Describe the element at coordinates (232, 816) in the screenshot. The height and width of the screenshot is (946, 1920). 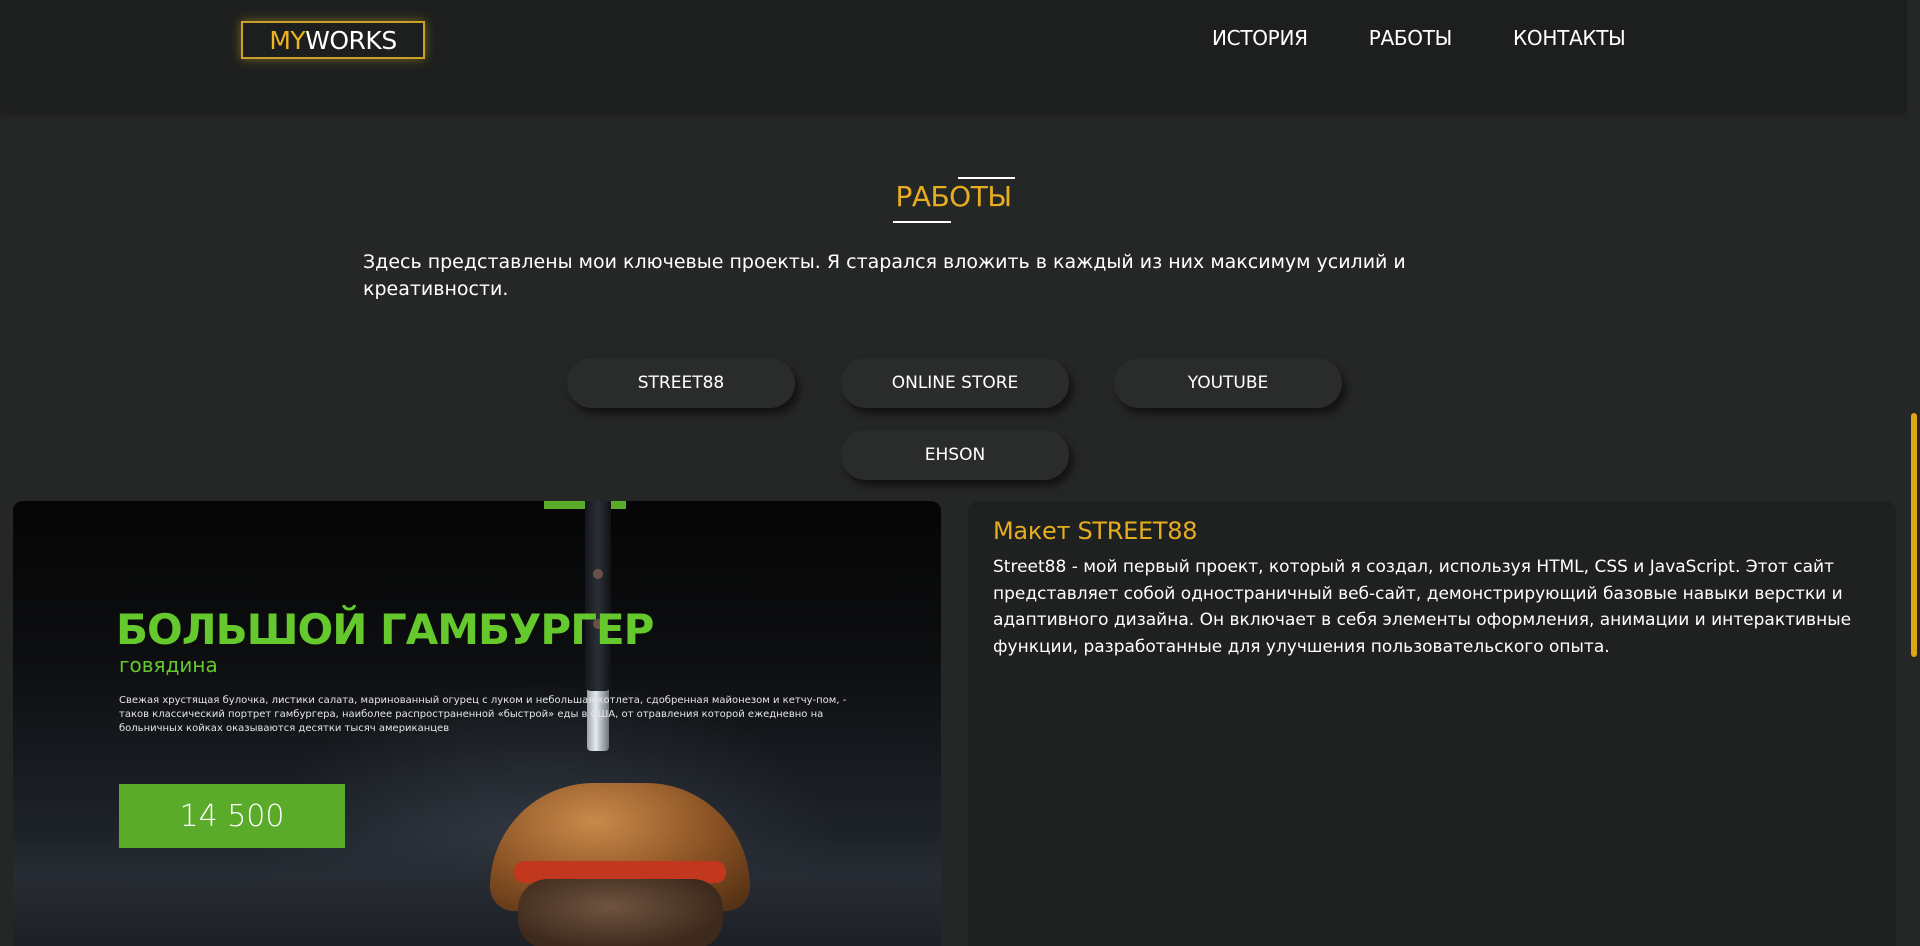
I see `preview-price-box: 14 500` at that location.